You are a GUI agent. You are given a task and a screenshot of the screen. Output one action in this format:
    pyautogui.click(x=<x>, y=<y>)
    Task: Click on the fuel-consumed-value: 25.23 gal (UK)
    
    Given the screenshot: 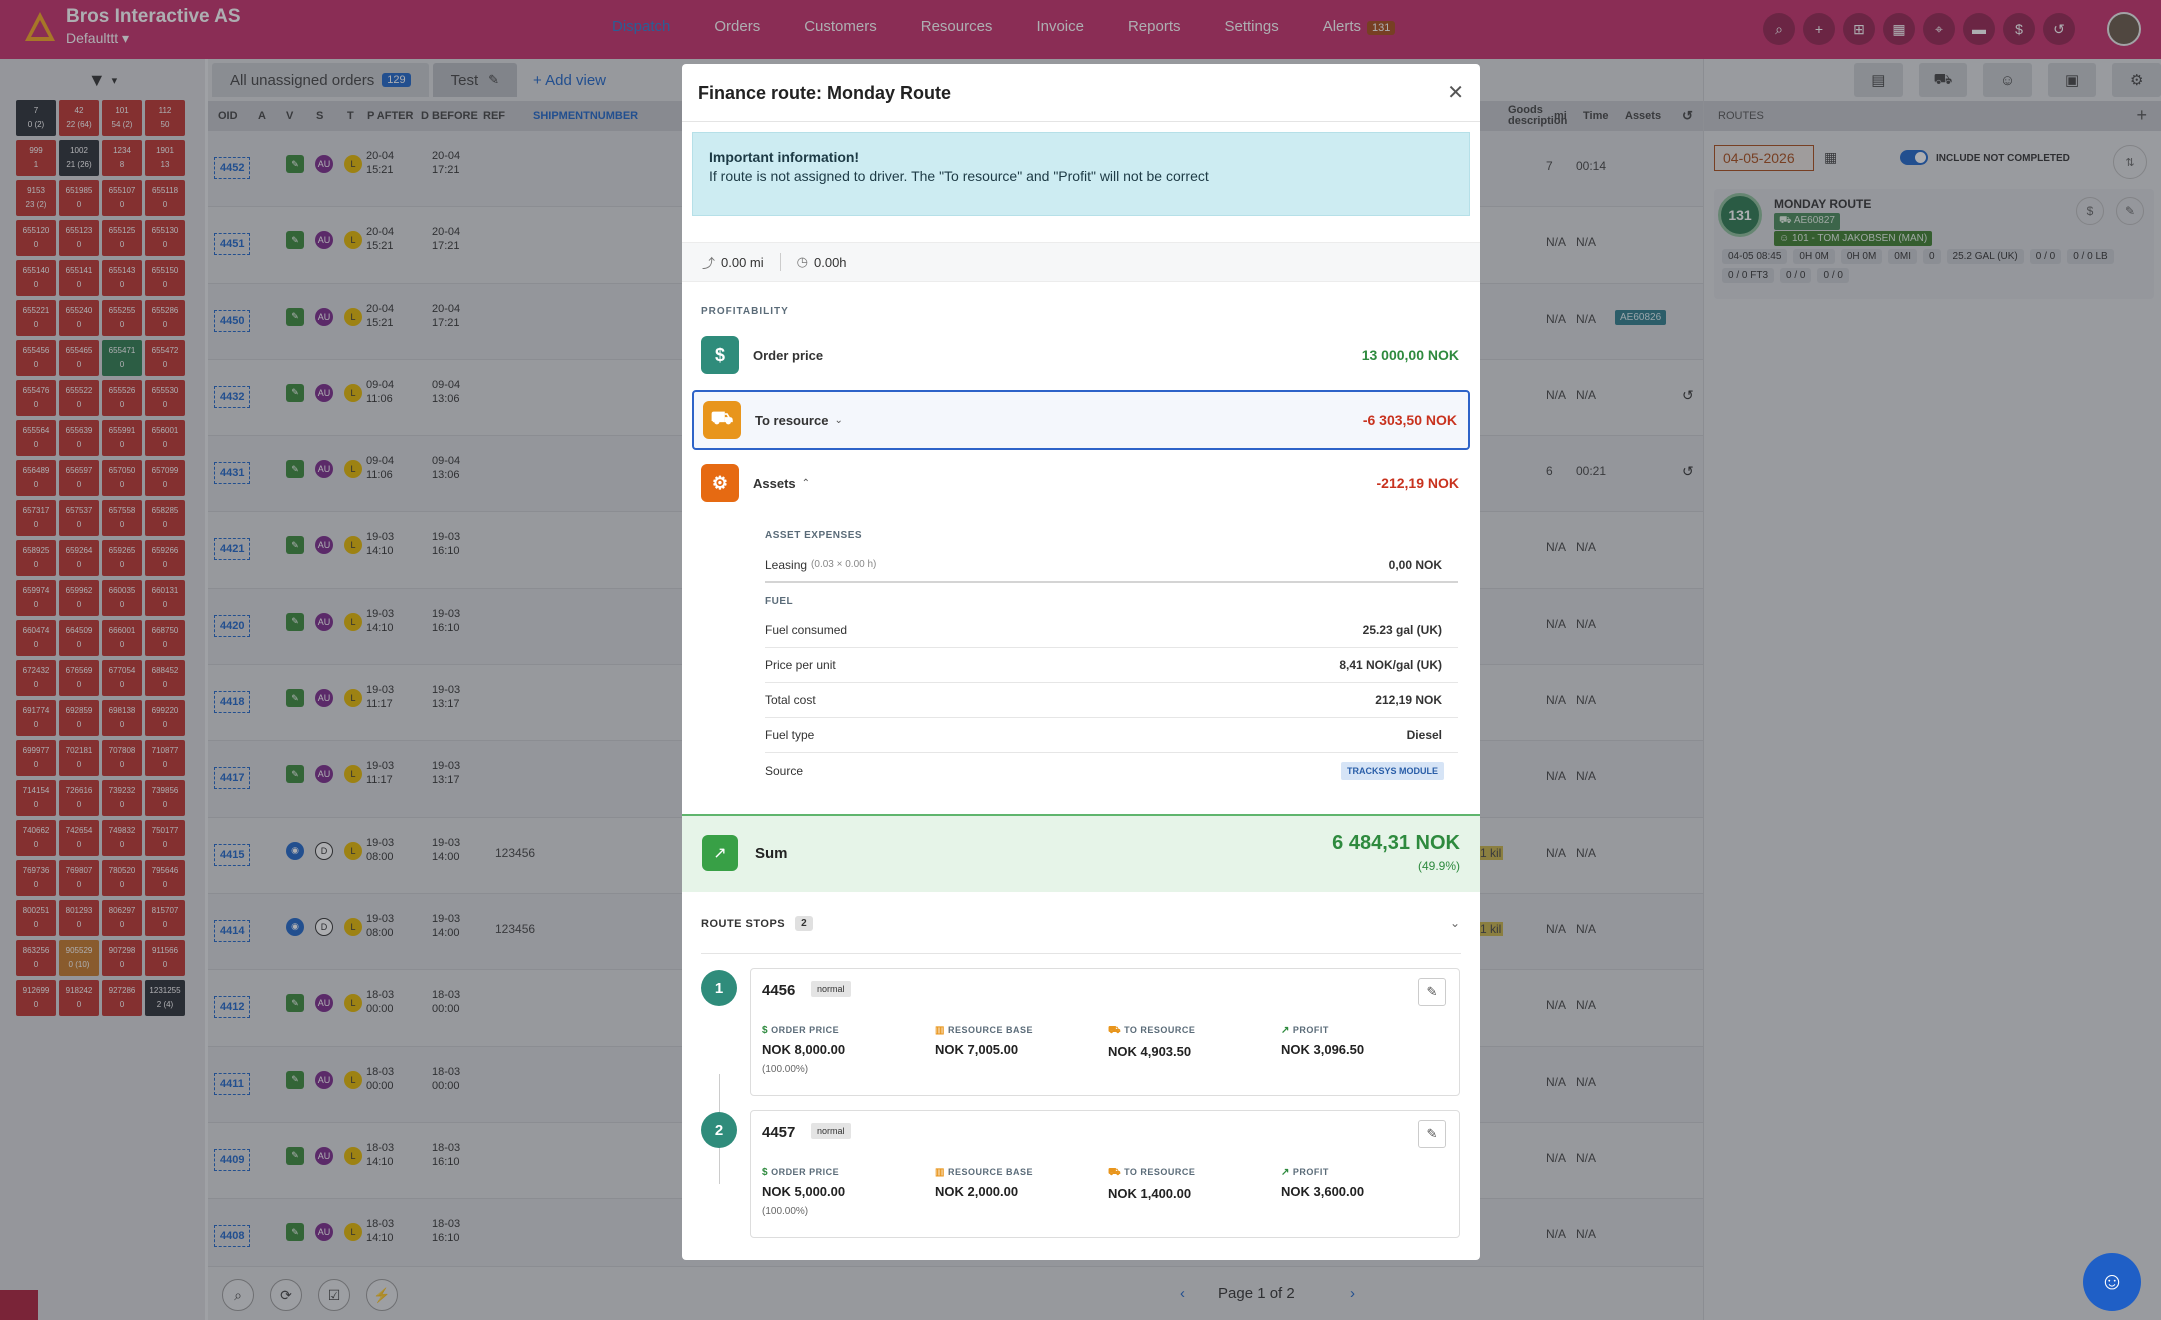 What is the action you would take?
    pyautogui.click(x=1402, y=630)
    